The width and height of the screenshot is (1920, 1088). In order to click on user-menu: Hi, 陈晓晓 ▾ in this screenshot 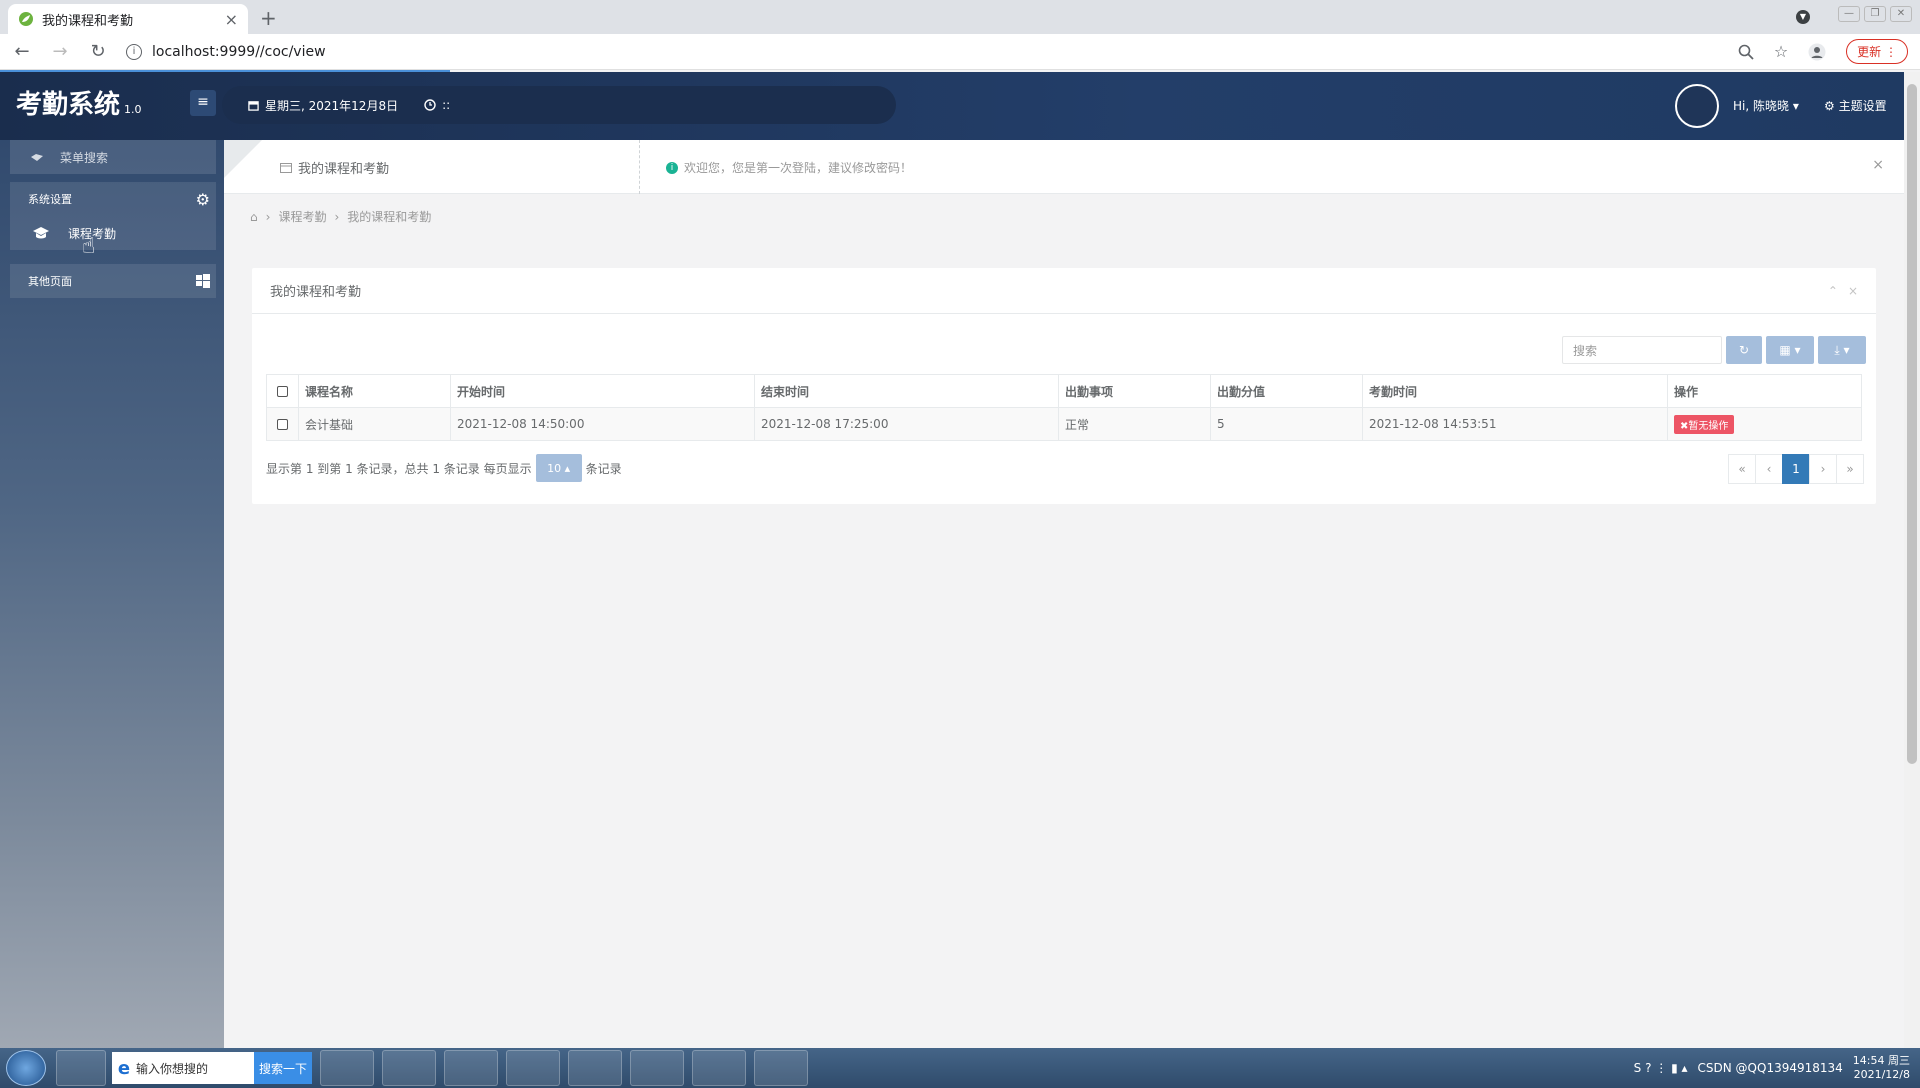, I will do `click(1766, 105)`.